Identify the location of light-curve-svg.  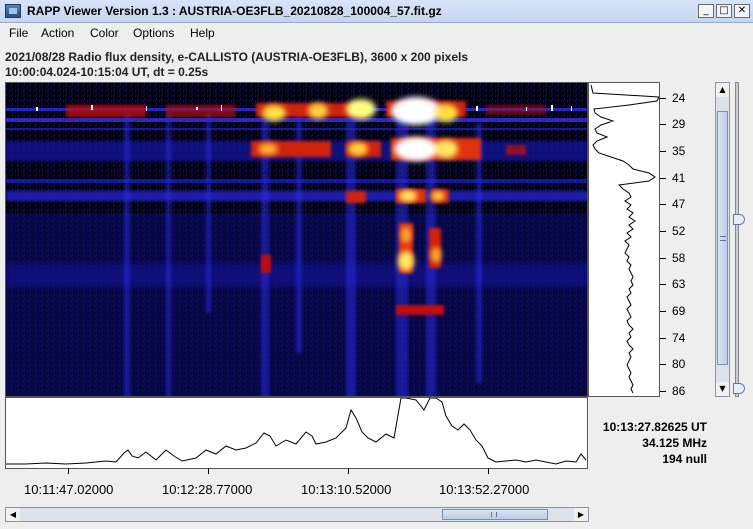
(296, 431).